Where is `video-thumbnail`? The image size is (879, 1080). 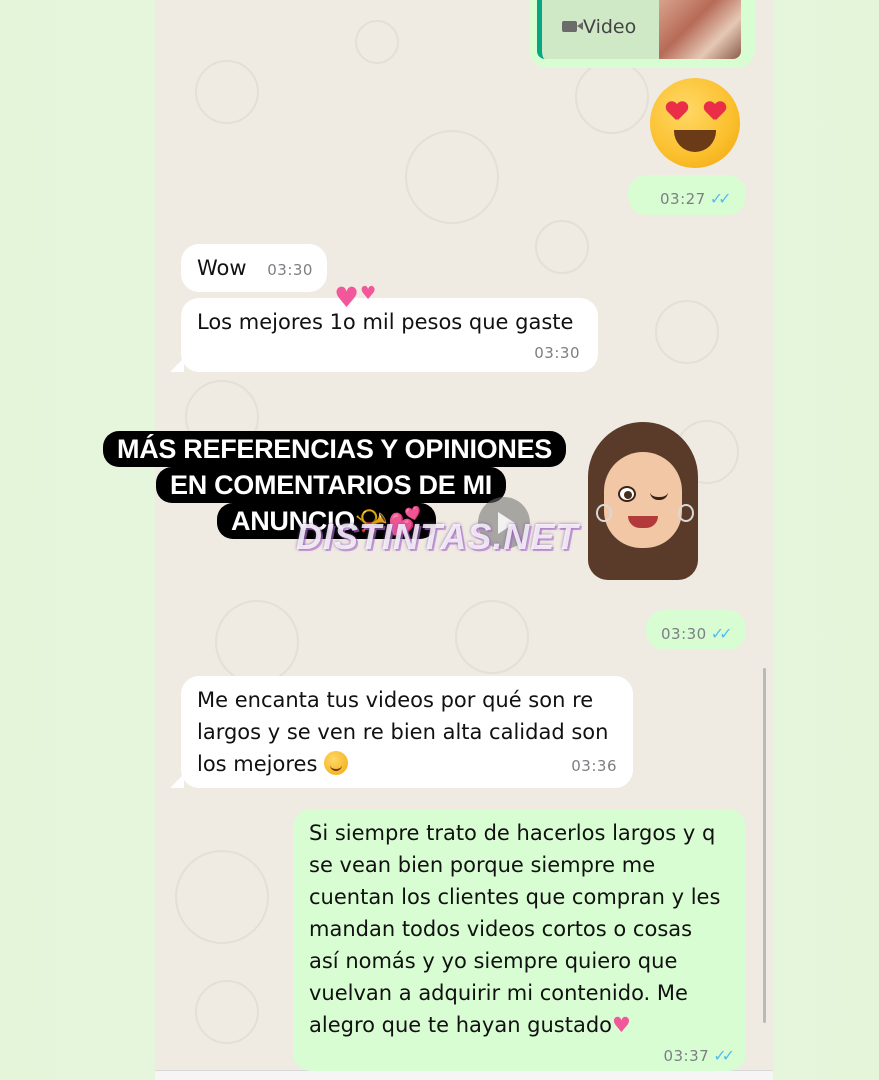
video-thumbnail is located at coordinates (700, 29).